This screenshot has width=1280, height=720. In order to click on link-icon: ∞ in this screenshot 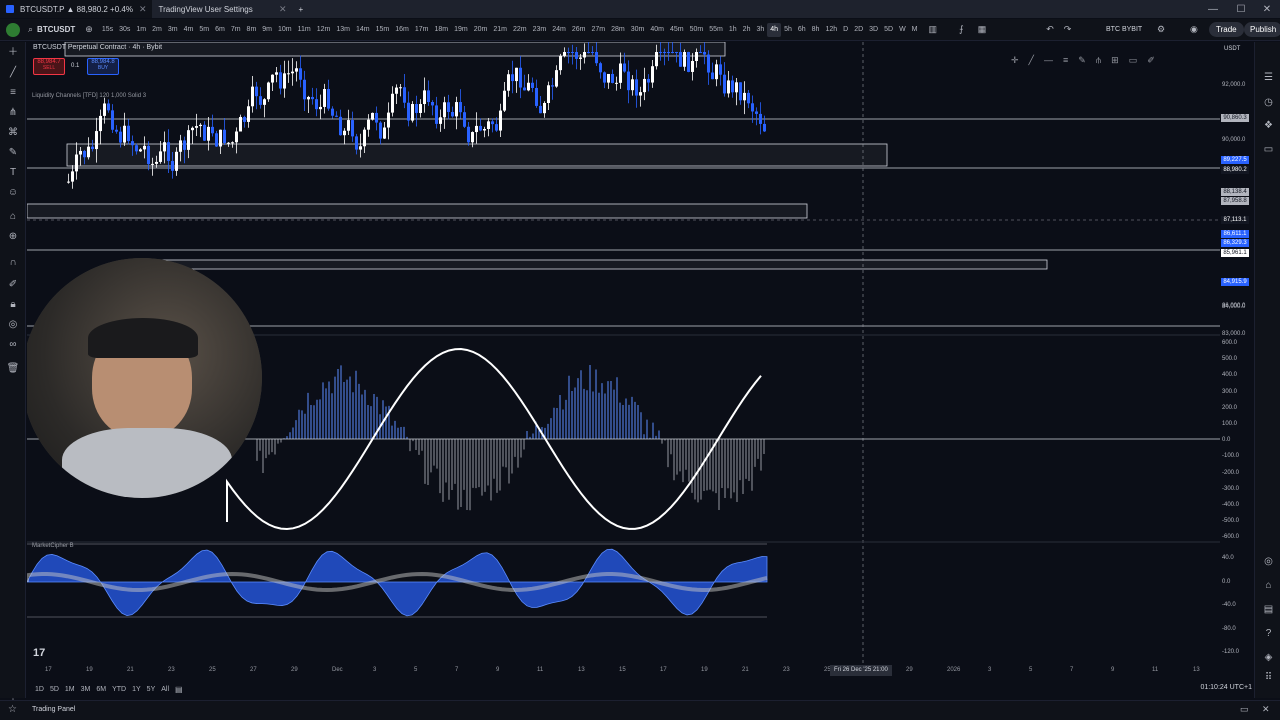, I will do `click(13, 345)`.